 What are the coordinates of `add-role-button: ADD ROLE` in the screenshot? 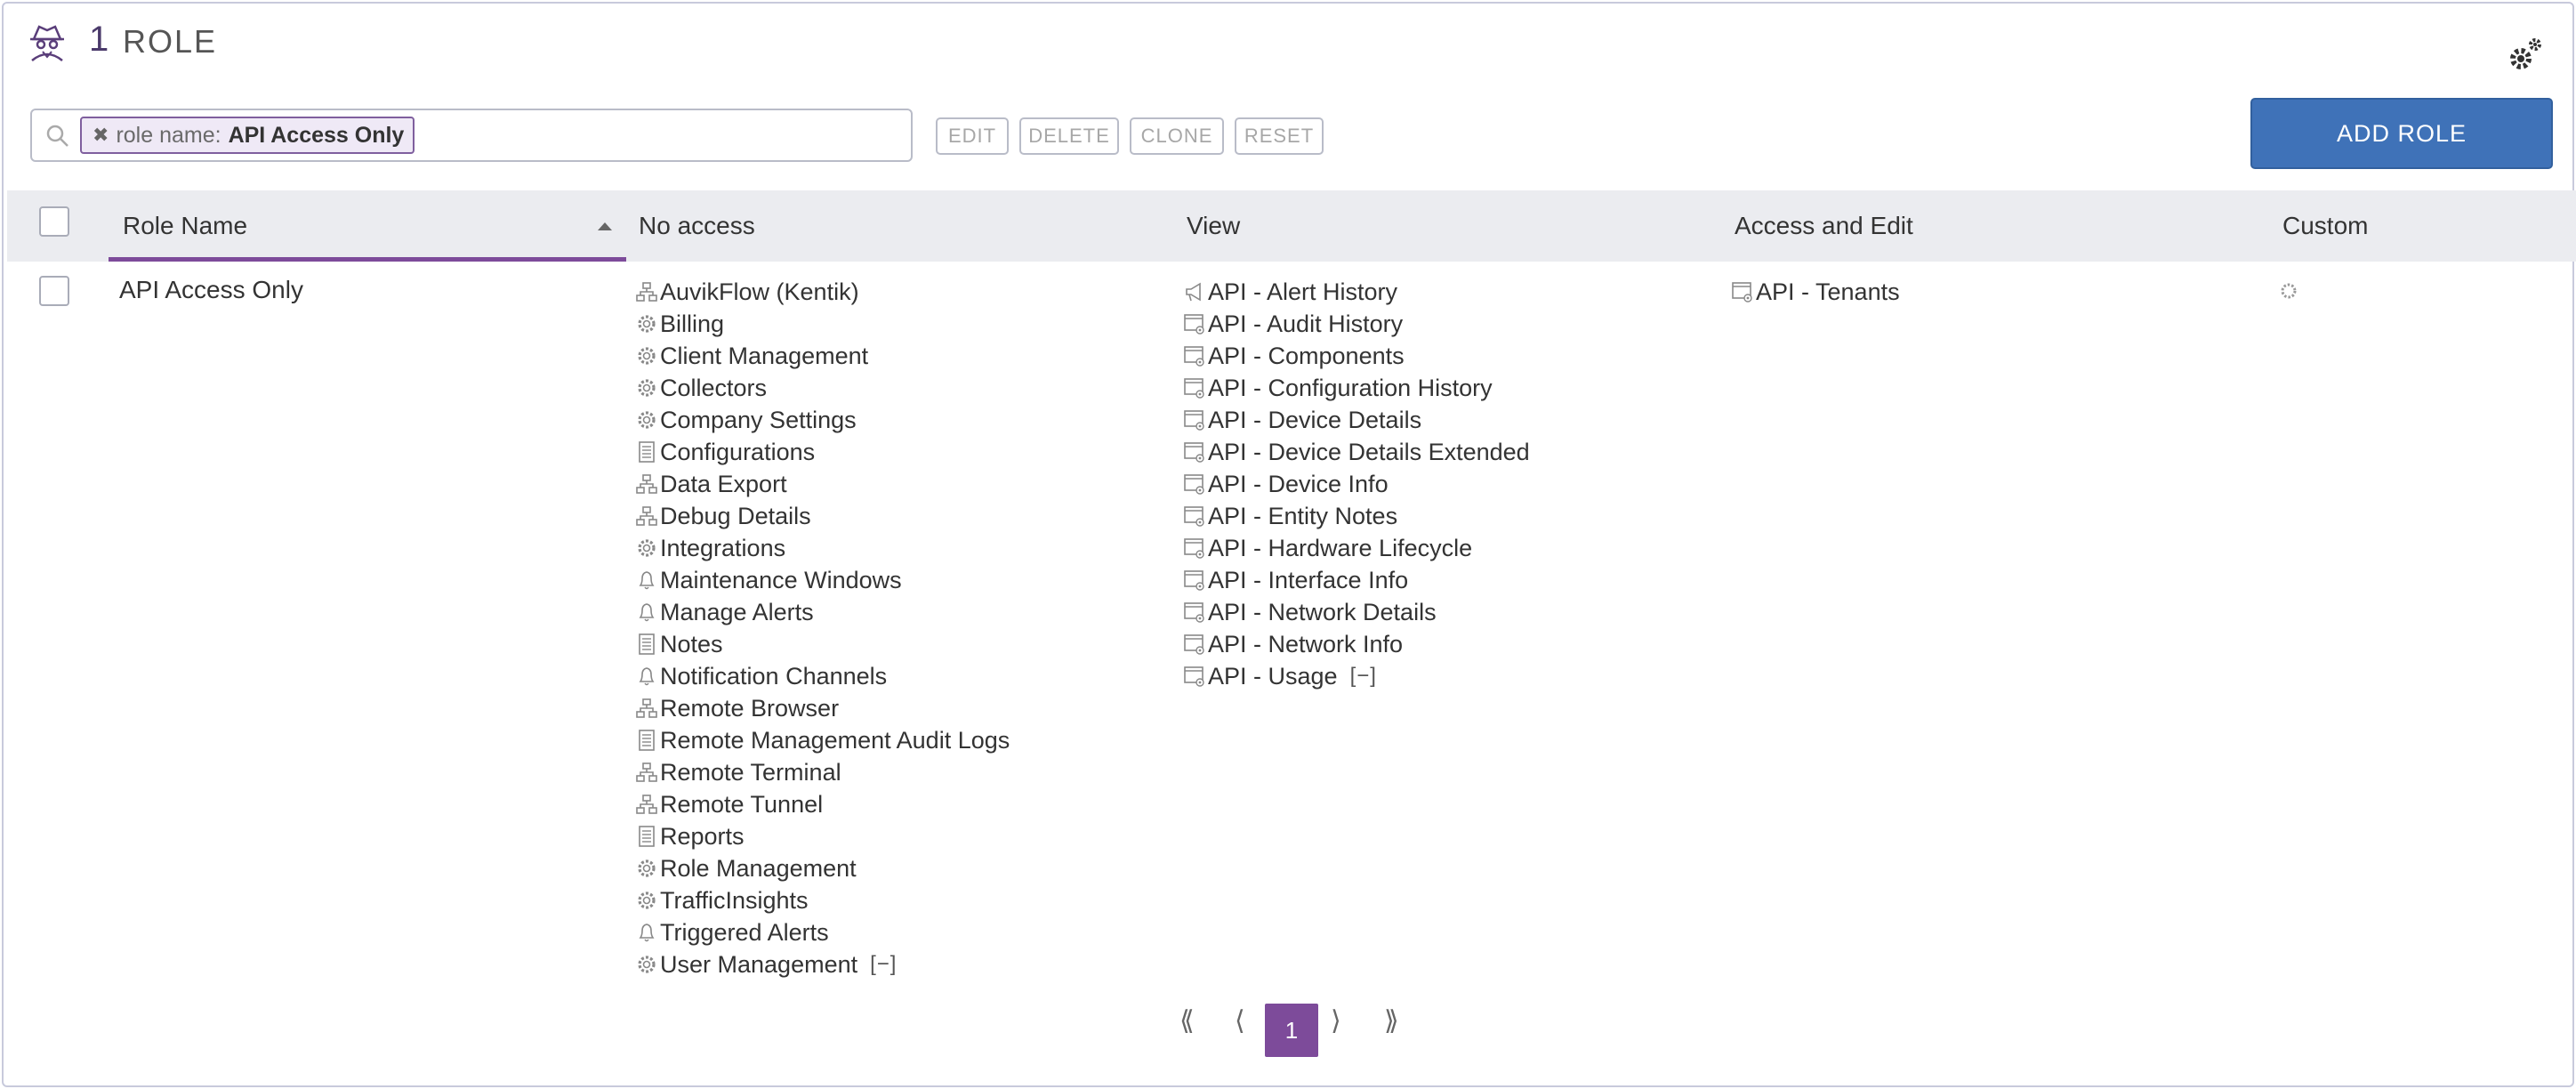 It's located at (2401, 133).